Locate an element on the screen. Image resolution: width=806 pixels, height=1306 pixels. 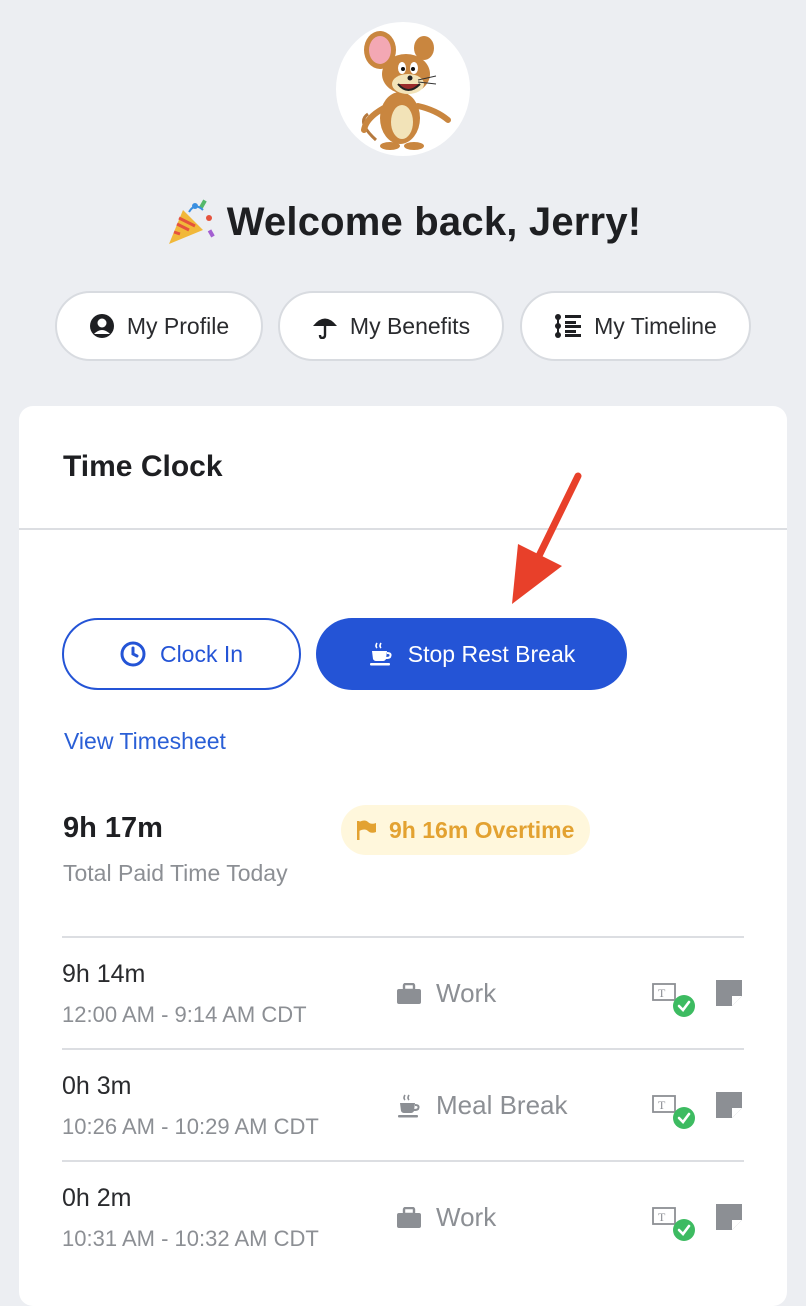
umbrella-icon is located at coordinates (324, 328).